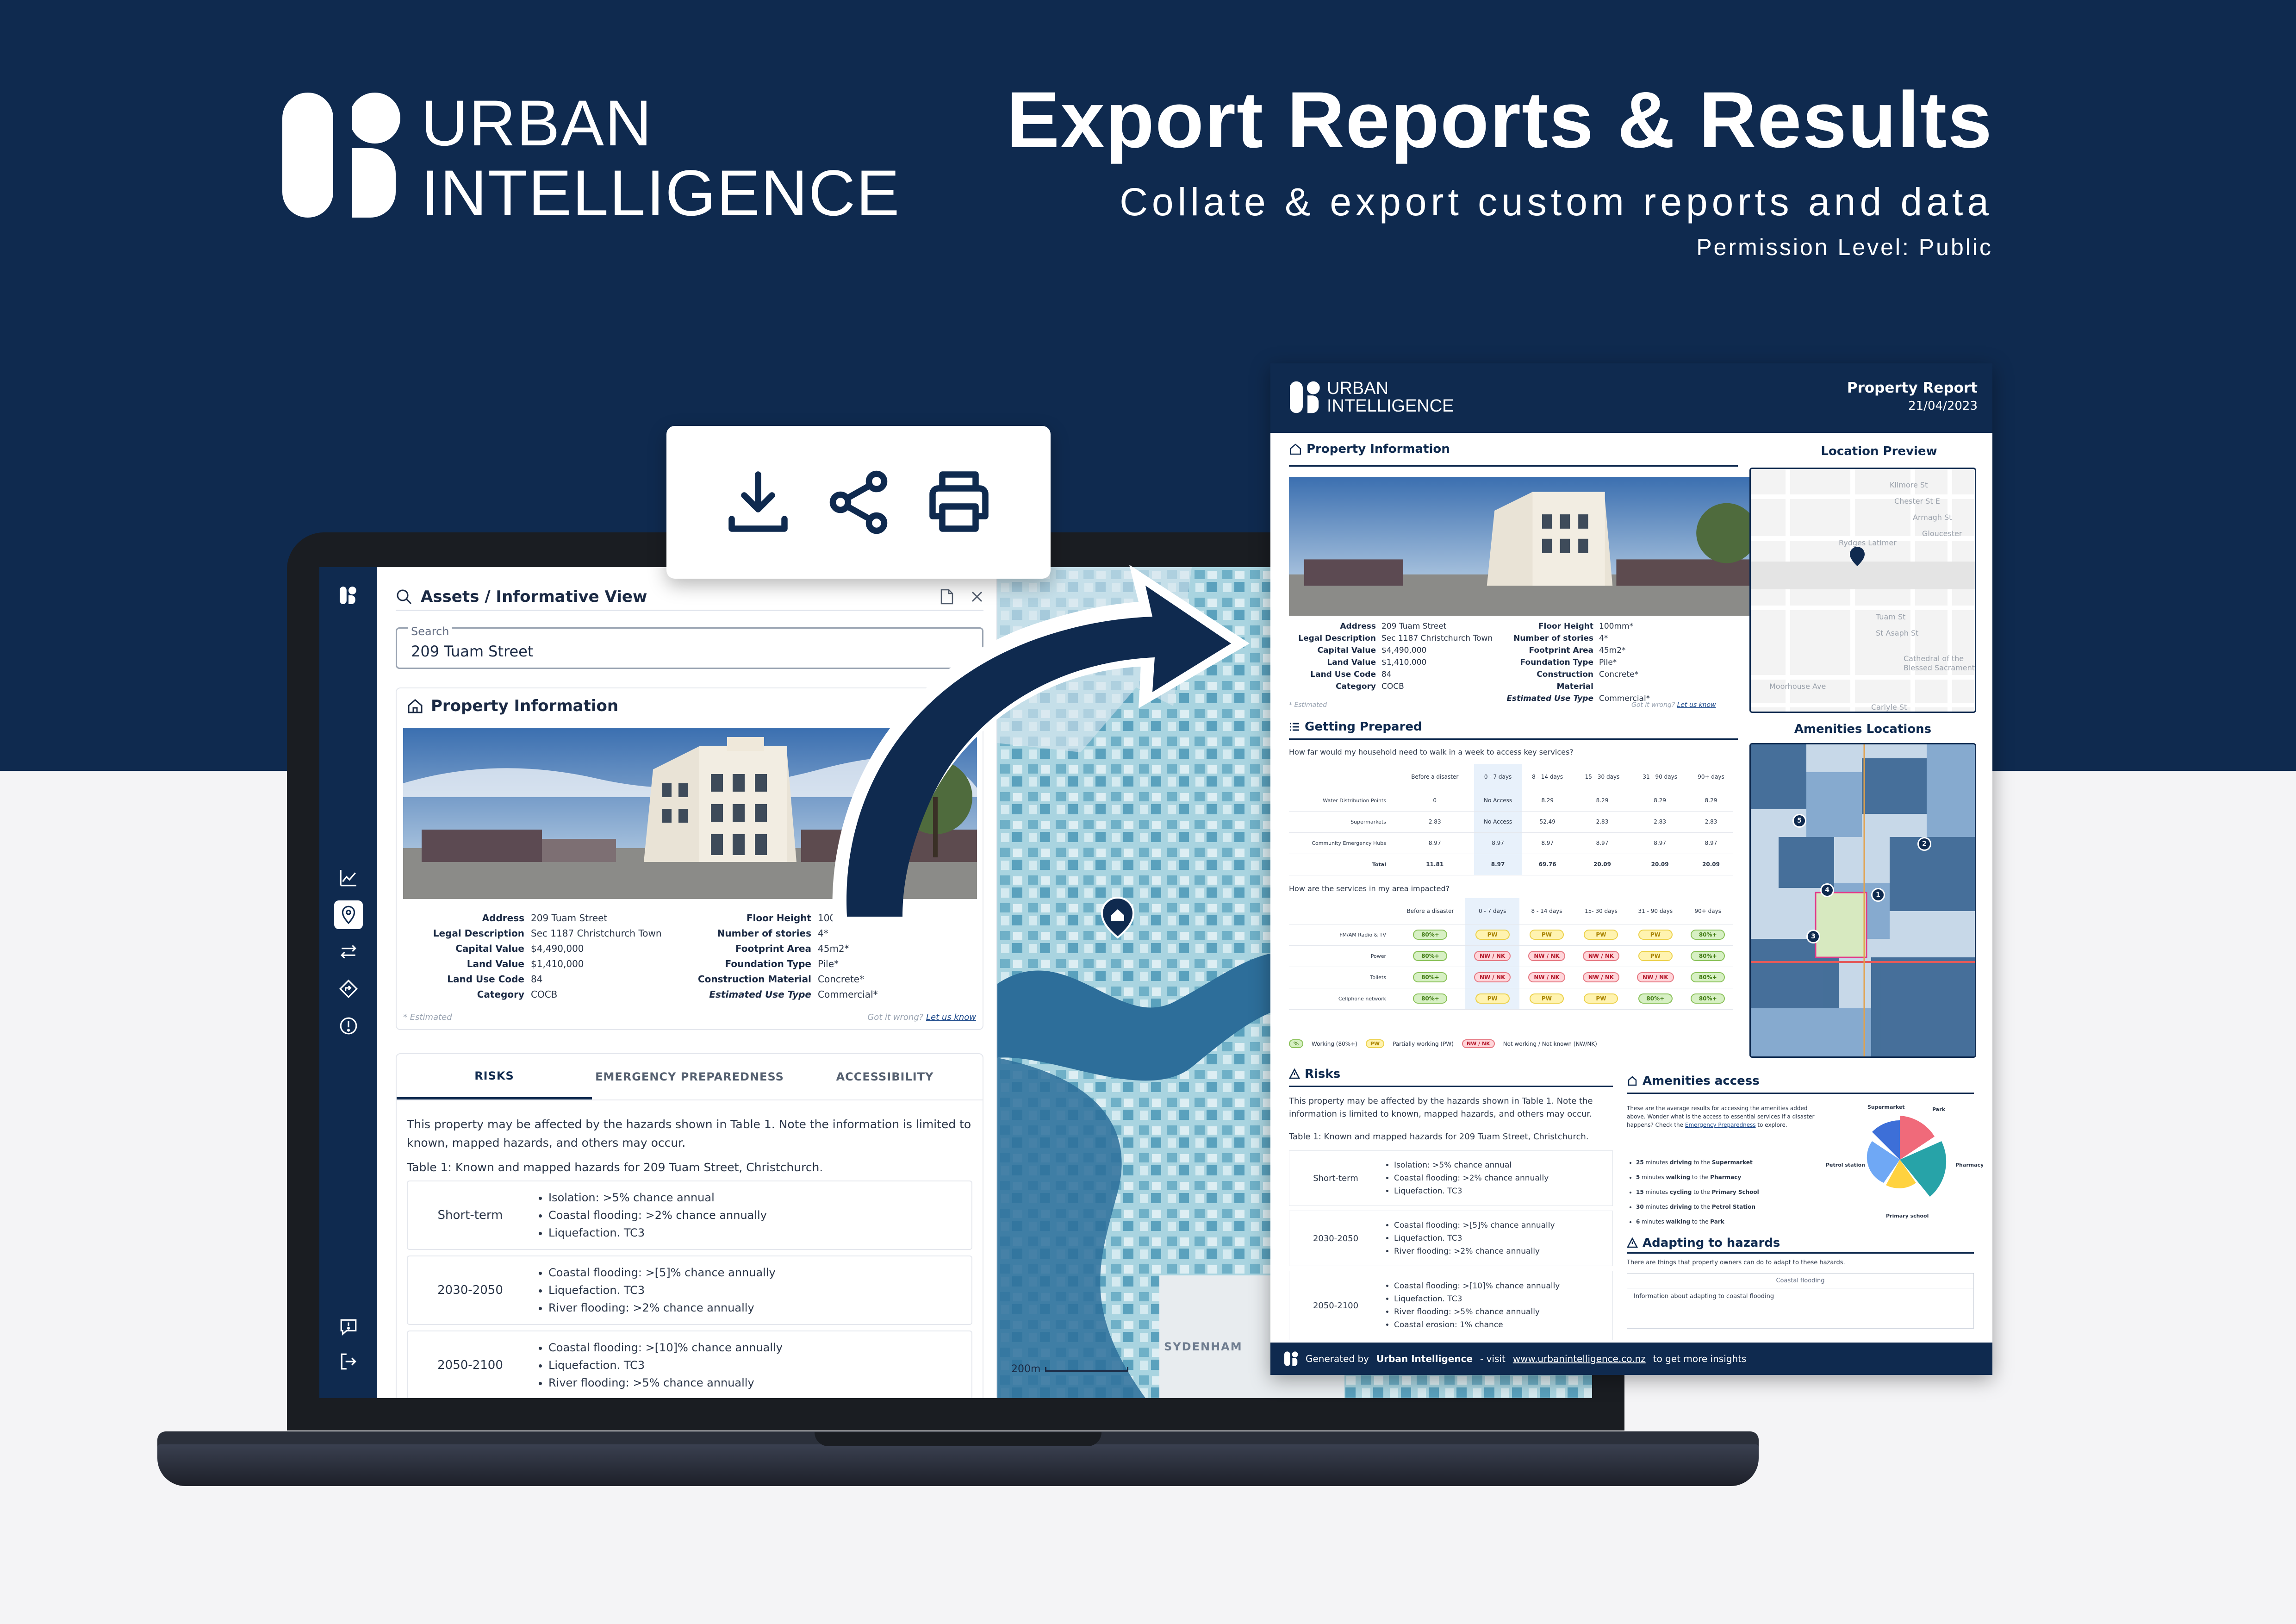  I want to click on emergency-preparedness-link: Emergency Preparedness, so click(1720, 1125).